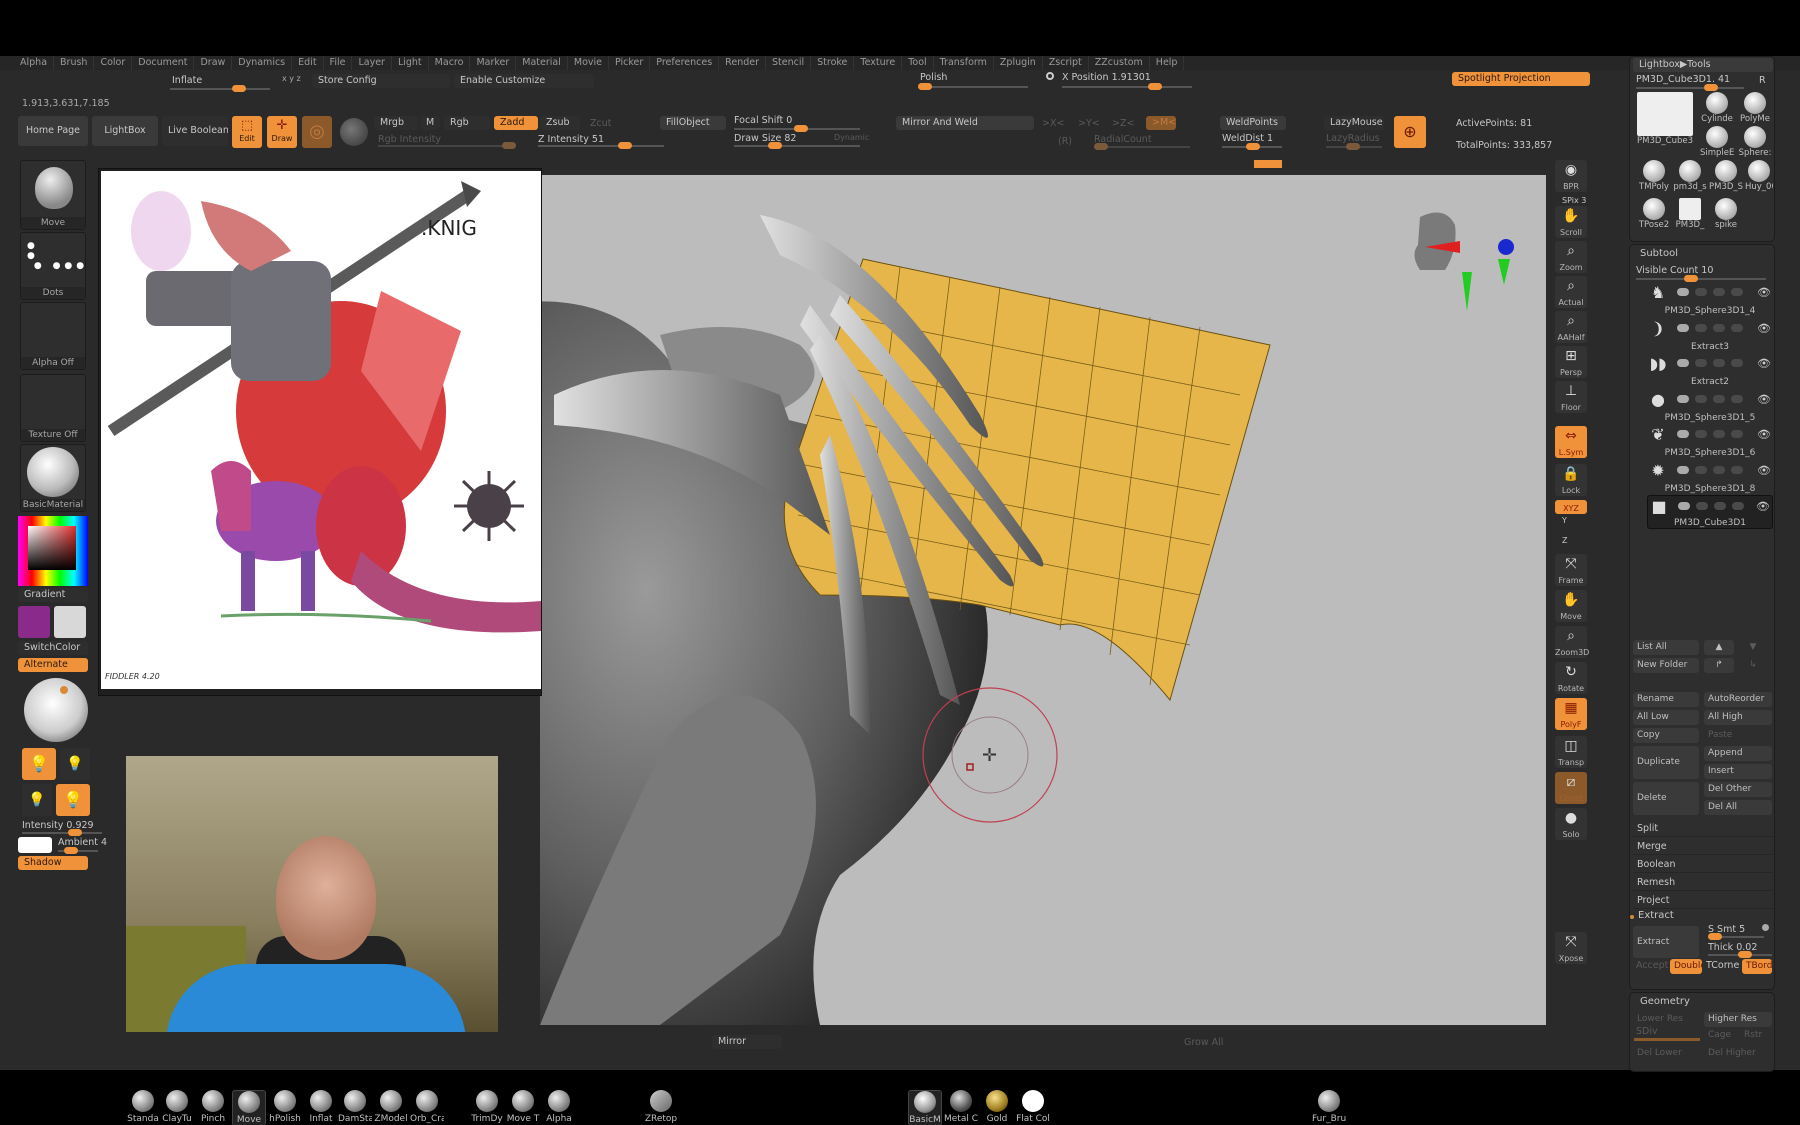 The image size is (1800, 1125). I want to click on undo-arrow-button: ↳, so click(1753, 665).